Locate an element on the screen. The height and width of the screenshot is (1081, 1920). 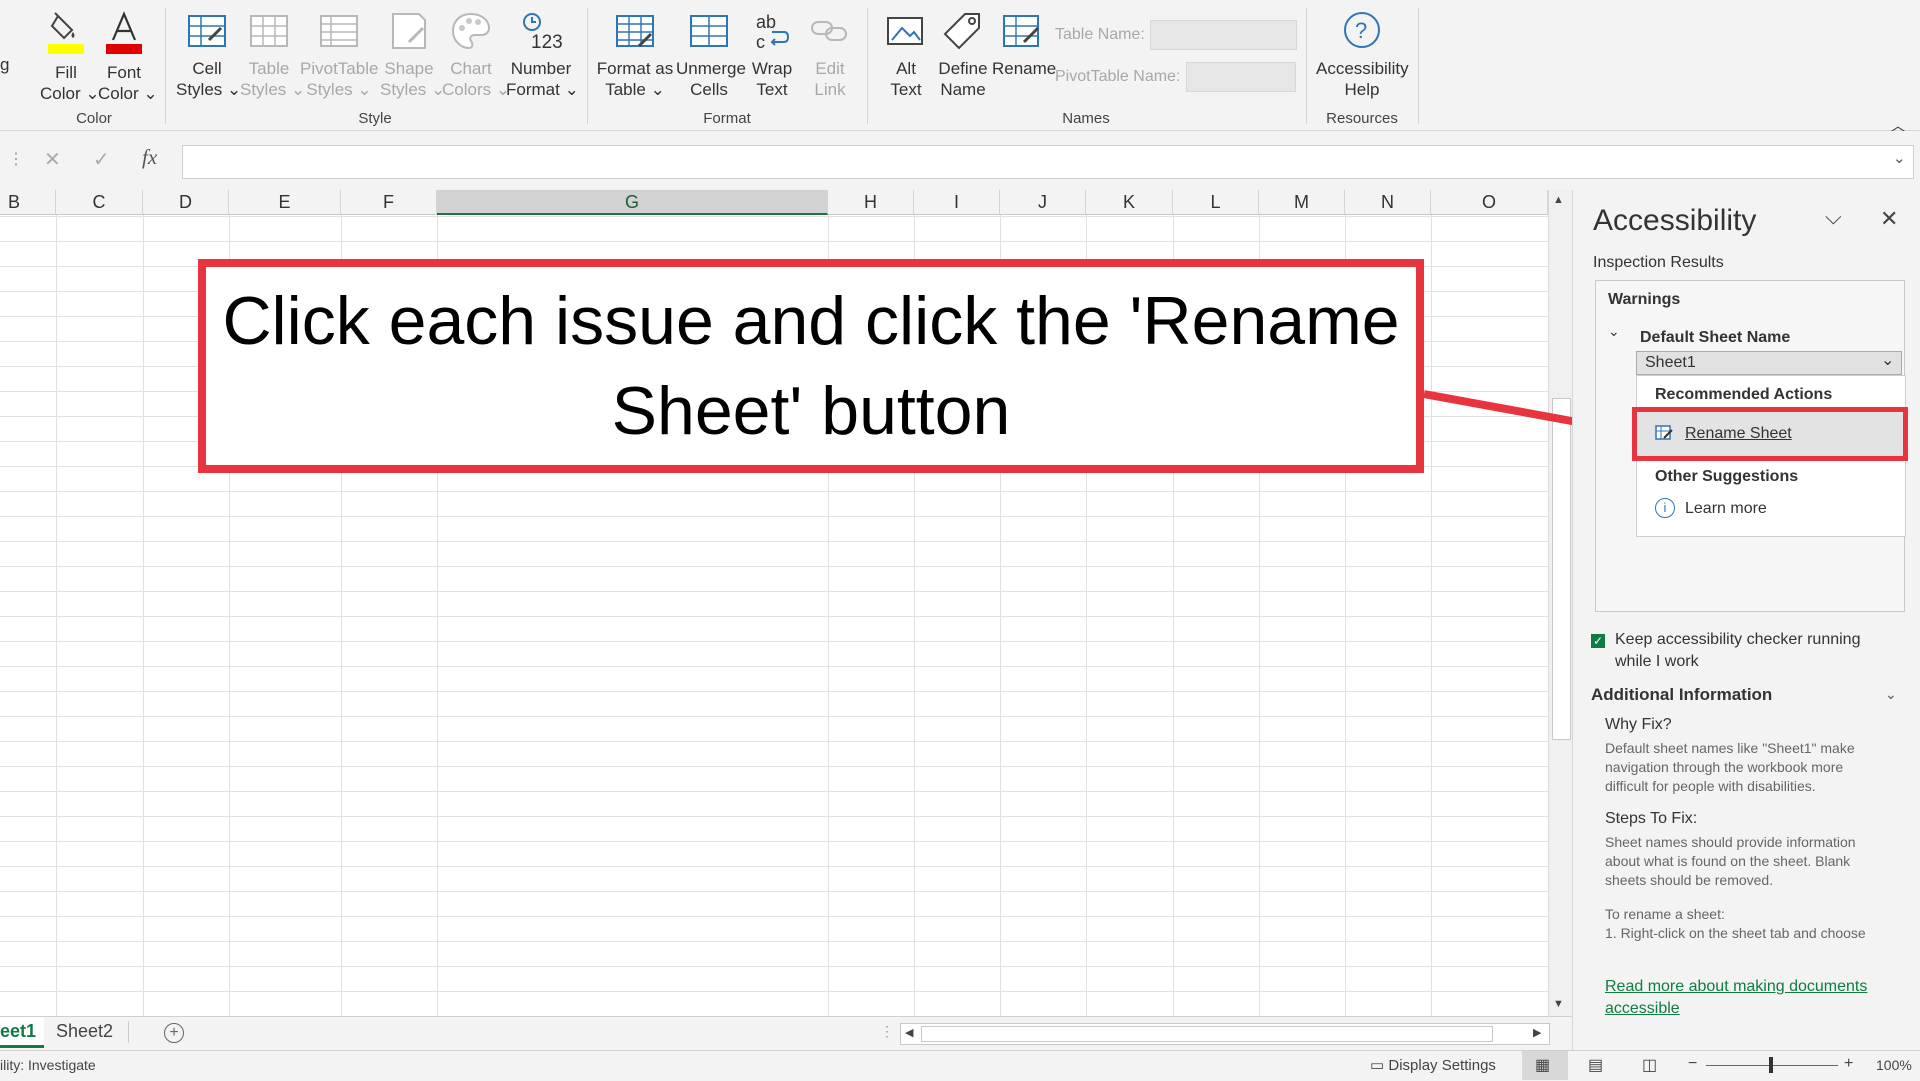
shape-styles-icon is located at coordinates (409, 31).